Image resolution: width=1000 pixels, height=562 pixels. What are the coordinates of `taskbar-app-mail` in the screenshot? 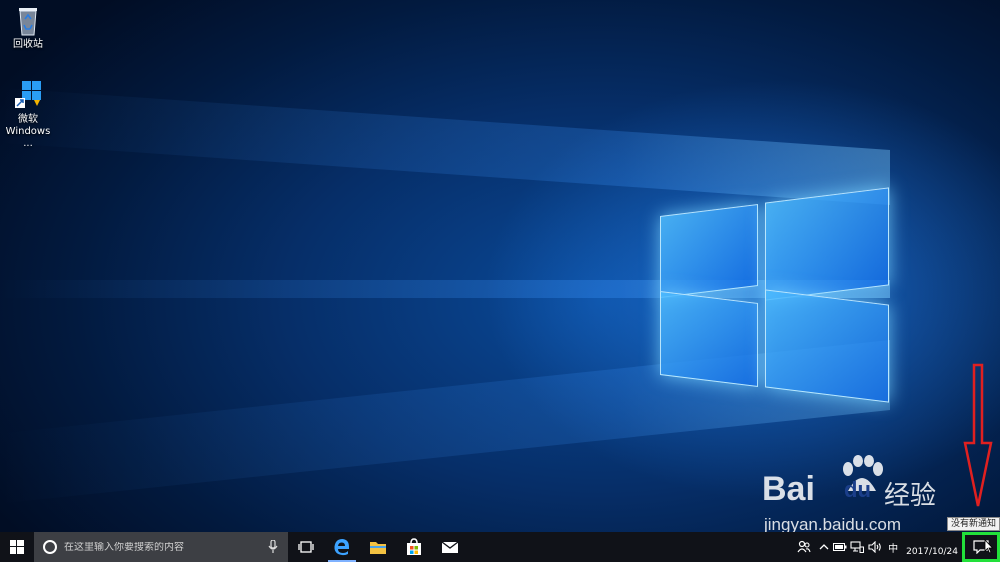 It's located at (450, 547).